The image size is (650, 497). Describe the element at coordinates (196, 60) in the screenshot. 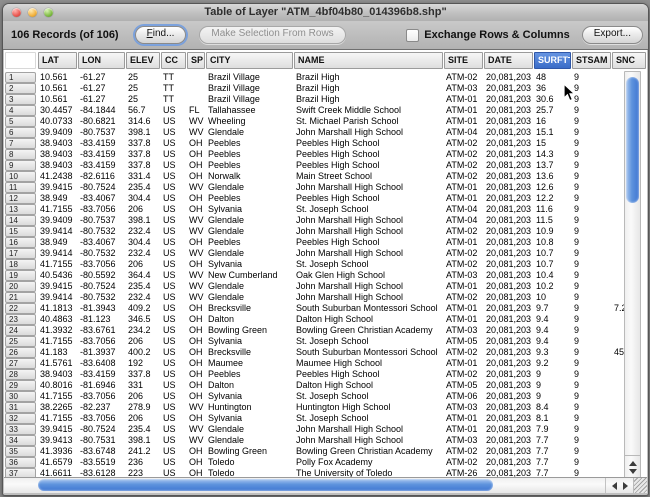

I see `column-header-sp: SP` at that location.